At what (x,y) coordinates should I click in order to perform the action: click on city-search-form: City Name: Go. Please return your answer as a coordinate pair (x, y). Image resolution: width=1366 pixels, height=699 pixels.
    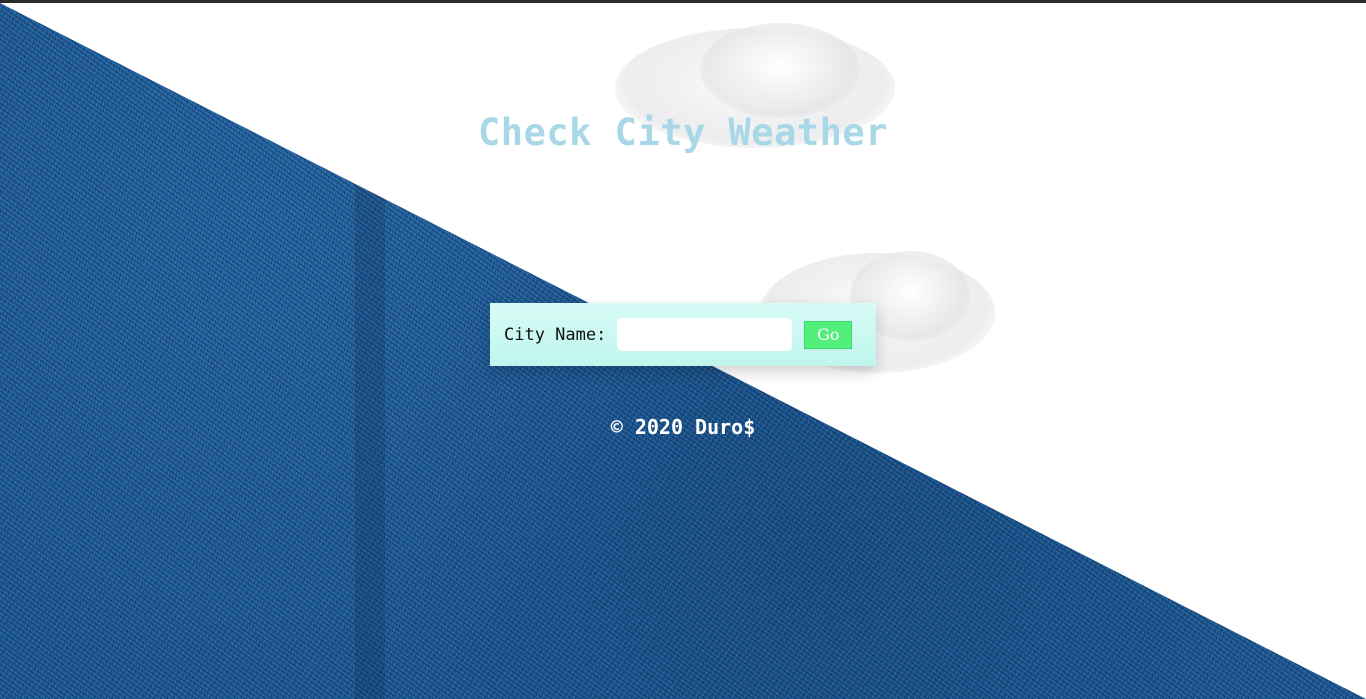
    Looking at the image, I should click on (683, 334).